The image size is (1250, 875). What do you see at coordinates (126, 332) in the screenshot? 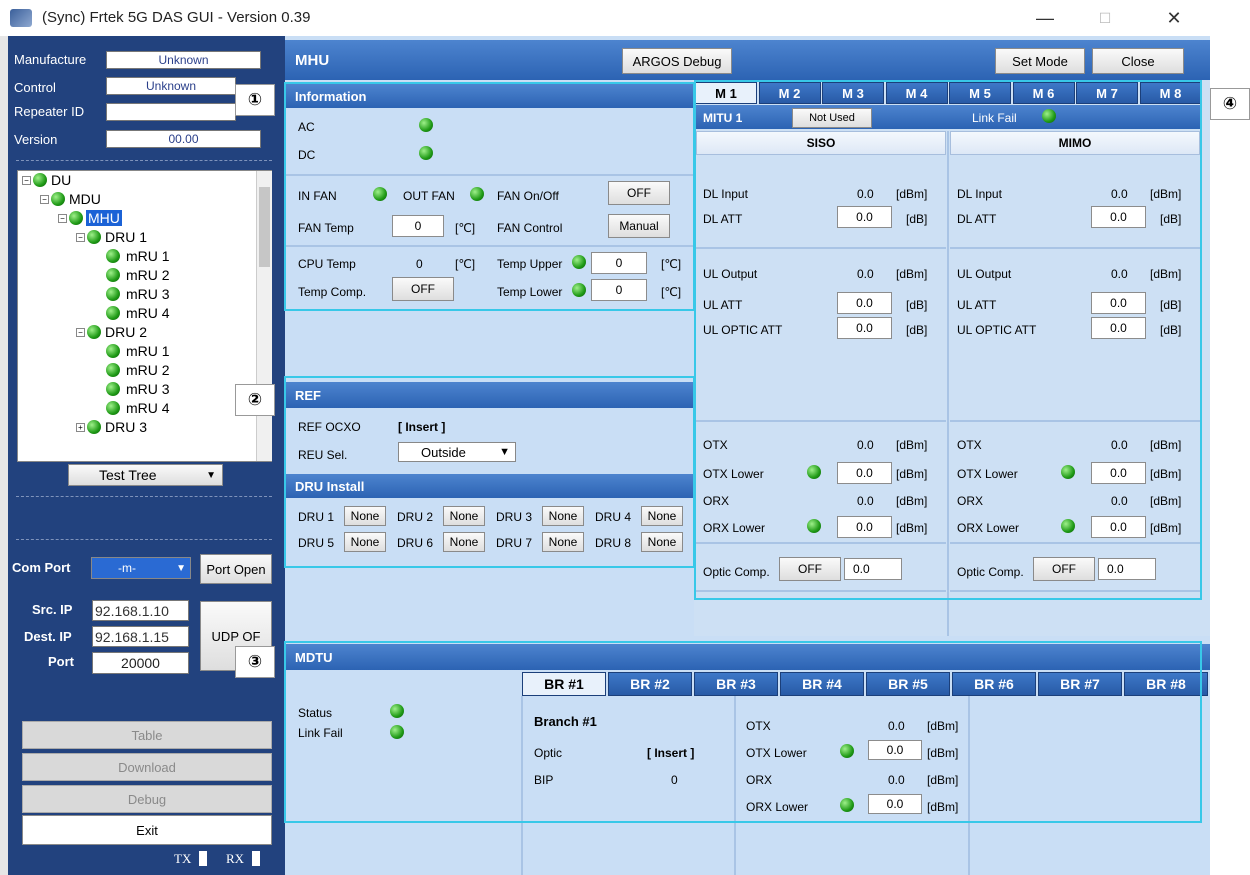
I see `tree-node-dru2: DRU 2` at bounding box center [126, 332].